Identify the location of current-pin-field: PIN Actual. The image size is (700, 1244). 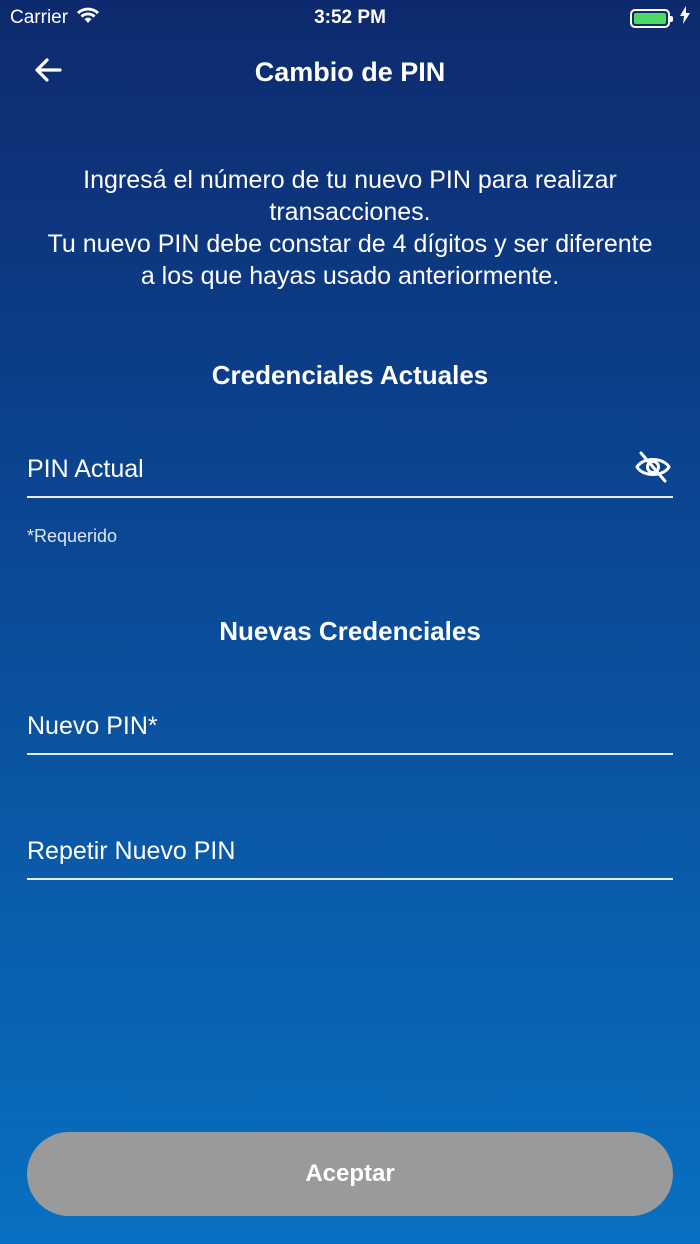
(350, 470).